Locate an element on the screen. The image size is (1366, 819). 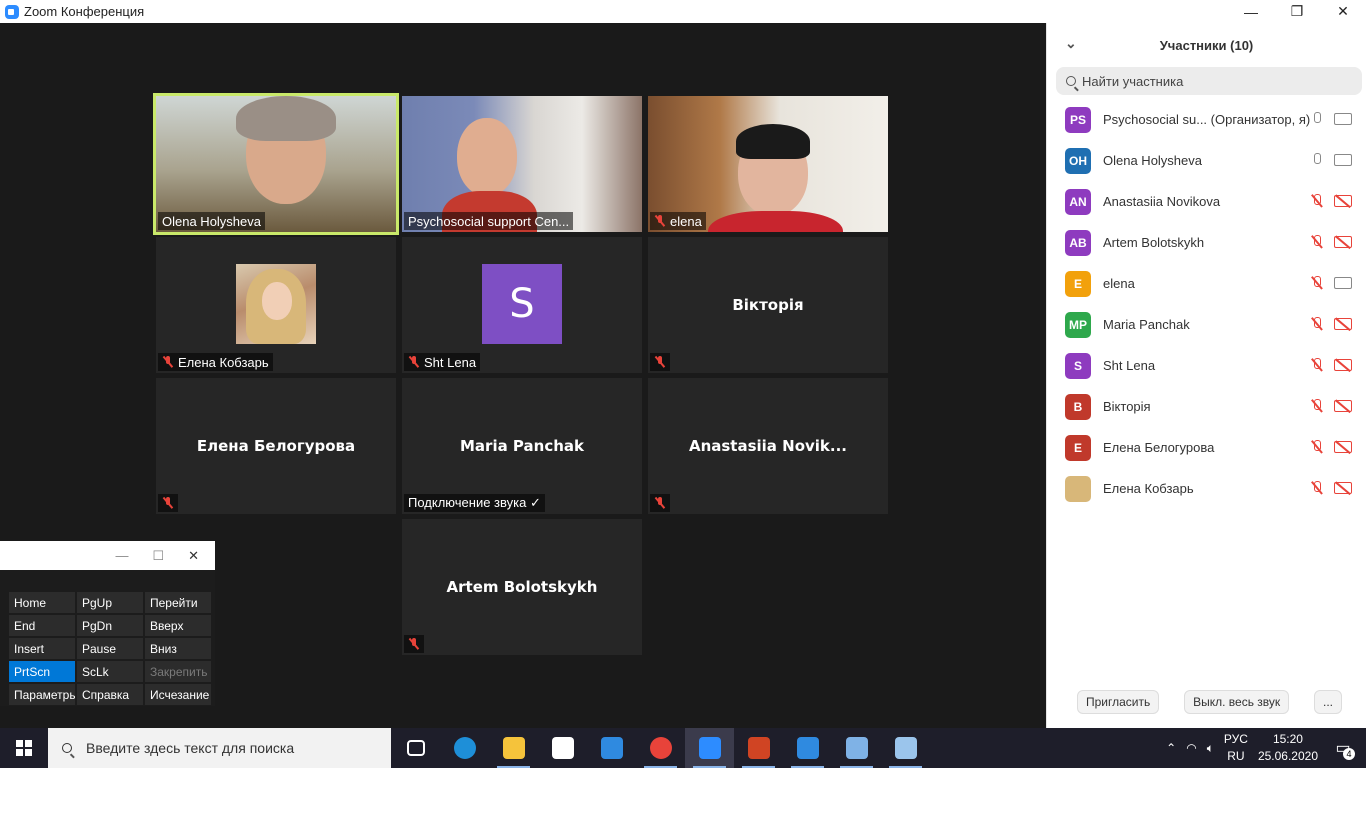
movie-maker-app-button is located at coordinates (807, 748).